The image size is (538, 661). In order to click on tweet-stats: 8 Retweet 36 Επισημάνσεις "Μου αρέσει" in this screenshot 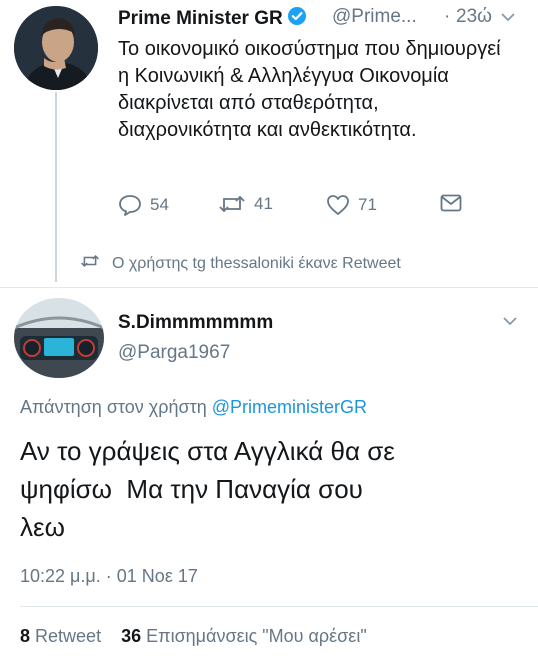, I will do `click(193, 636)`.